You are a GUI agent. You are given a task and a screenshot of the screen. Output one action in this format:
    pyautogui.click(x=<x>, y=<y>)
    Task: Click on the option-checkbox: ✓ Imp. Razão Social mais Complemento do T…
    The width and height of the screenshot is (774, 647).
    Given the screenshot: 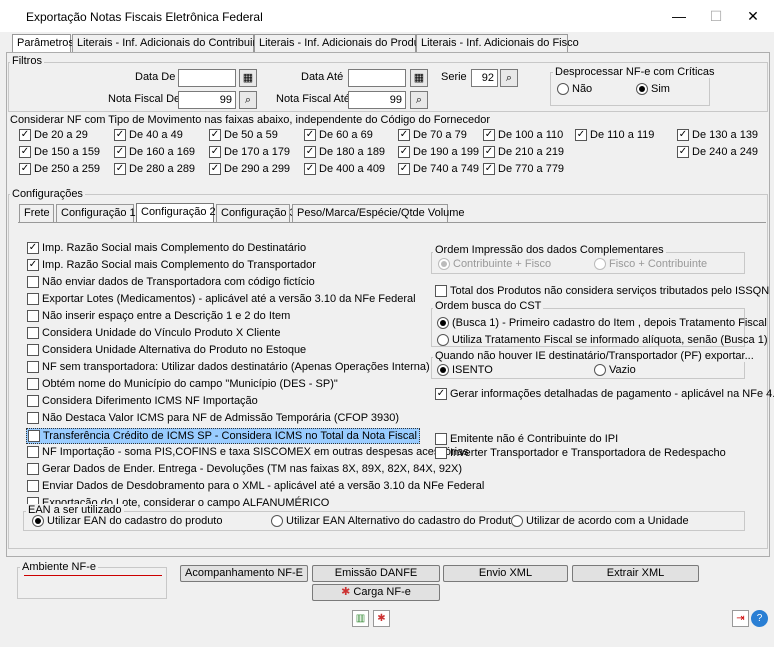 What is the action you would take?
    pyautogui.click(x=171, y=265)
    